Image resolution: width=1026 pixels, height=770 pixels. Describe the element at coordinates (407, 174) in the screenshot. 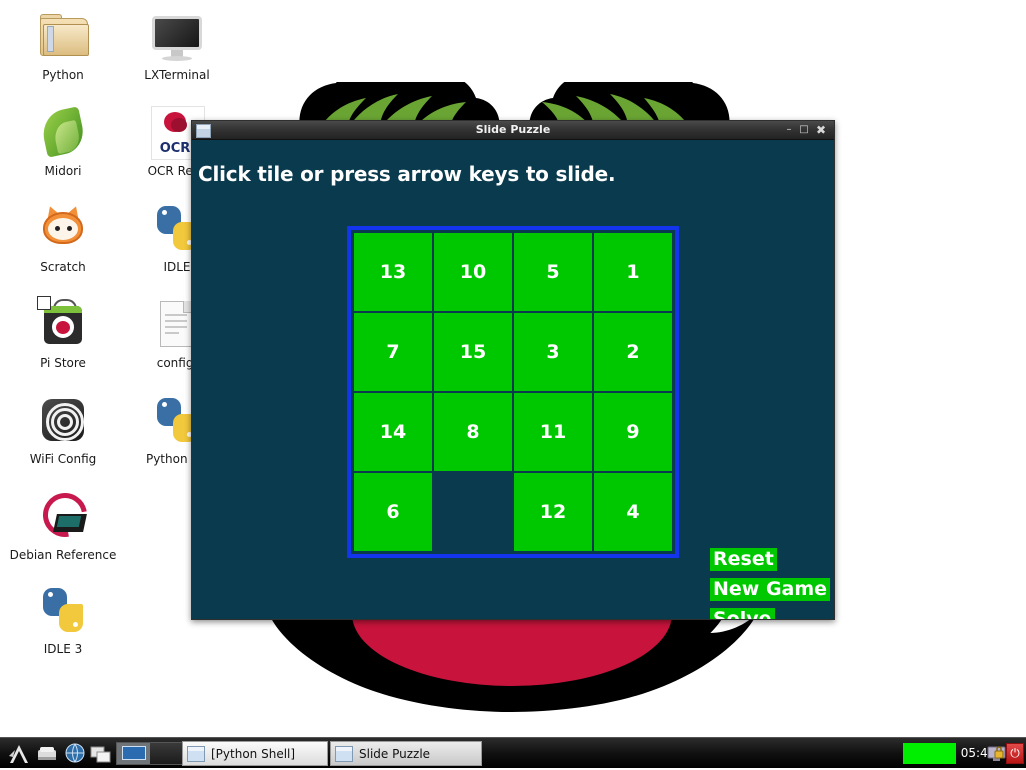

I see `instruction-text: Click tile or press arrow keys to slide.` at that location.